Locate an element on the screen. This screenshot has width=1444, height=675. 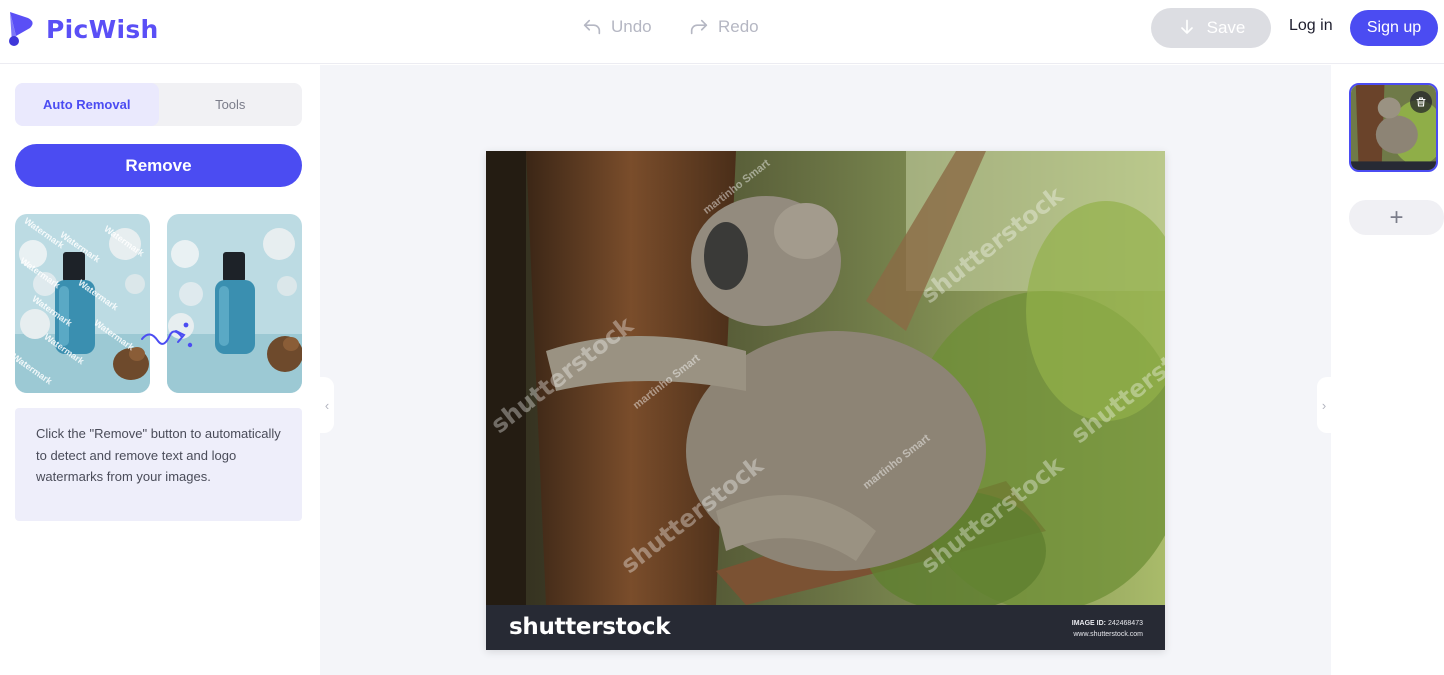
chevron-right-icon: › is located at coordinates (1324, 405).